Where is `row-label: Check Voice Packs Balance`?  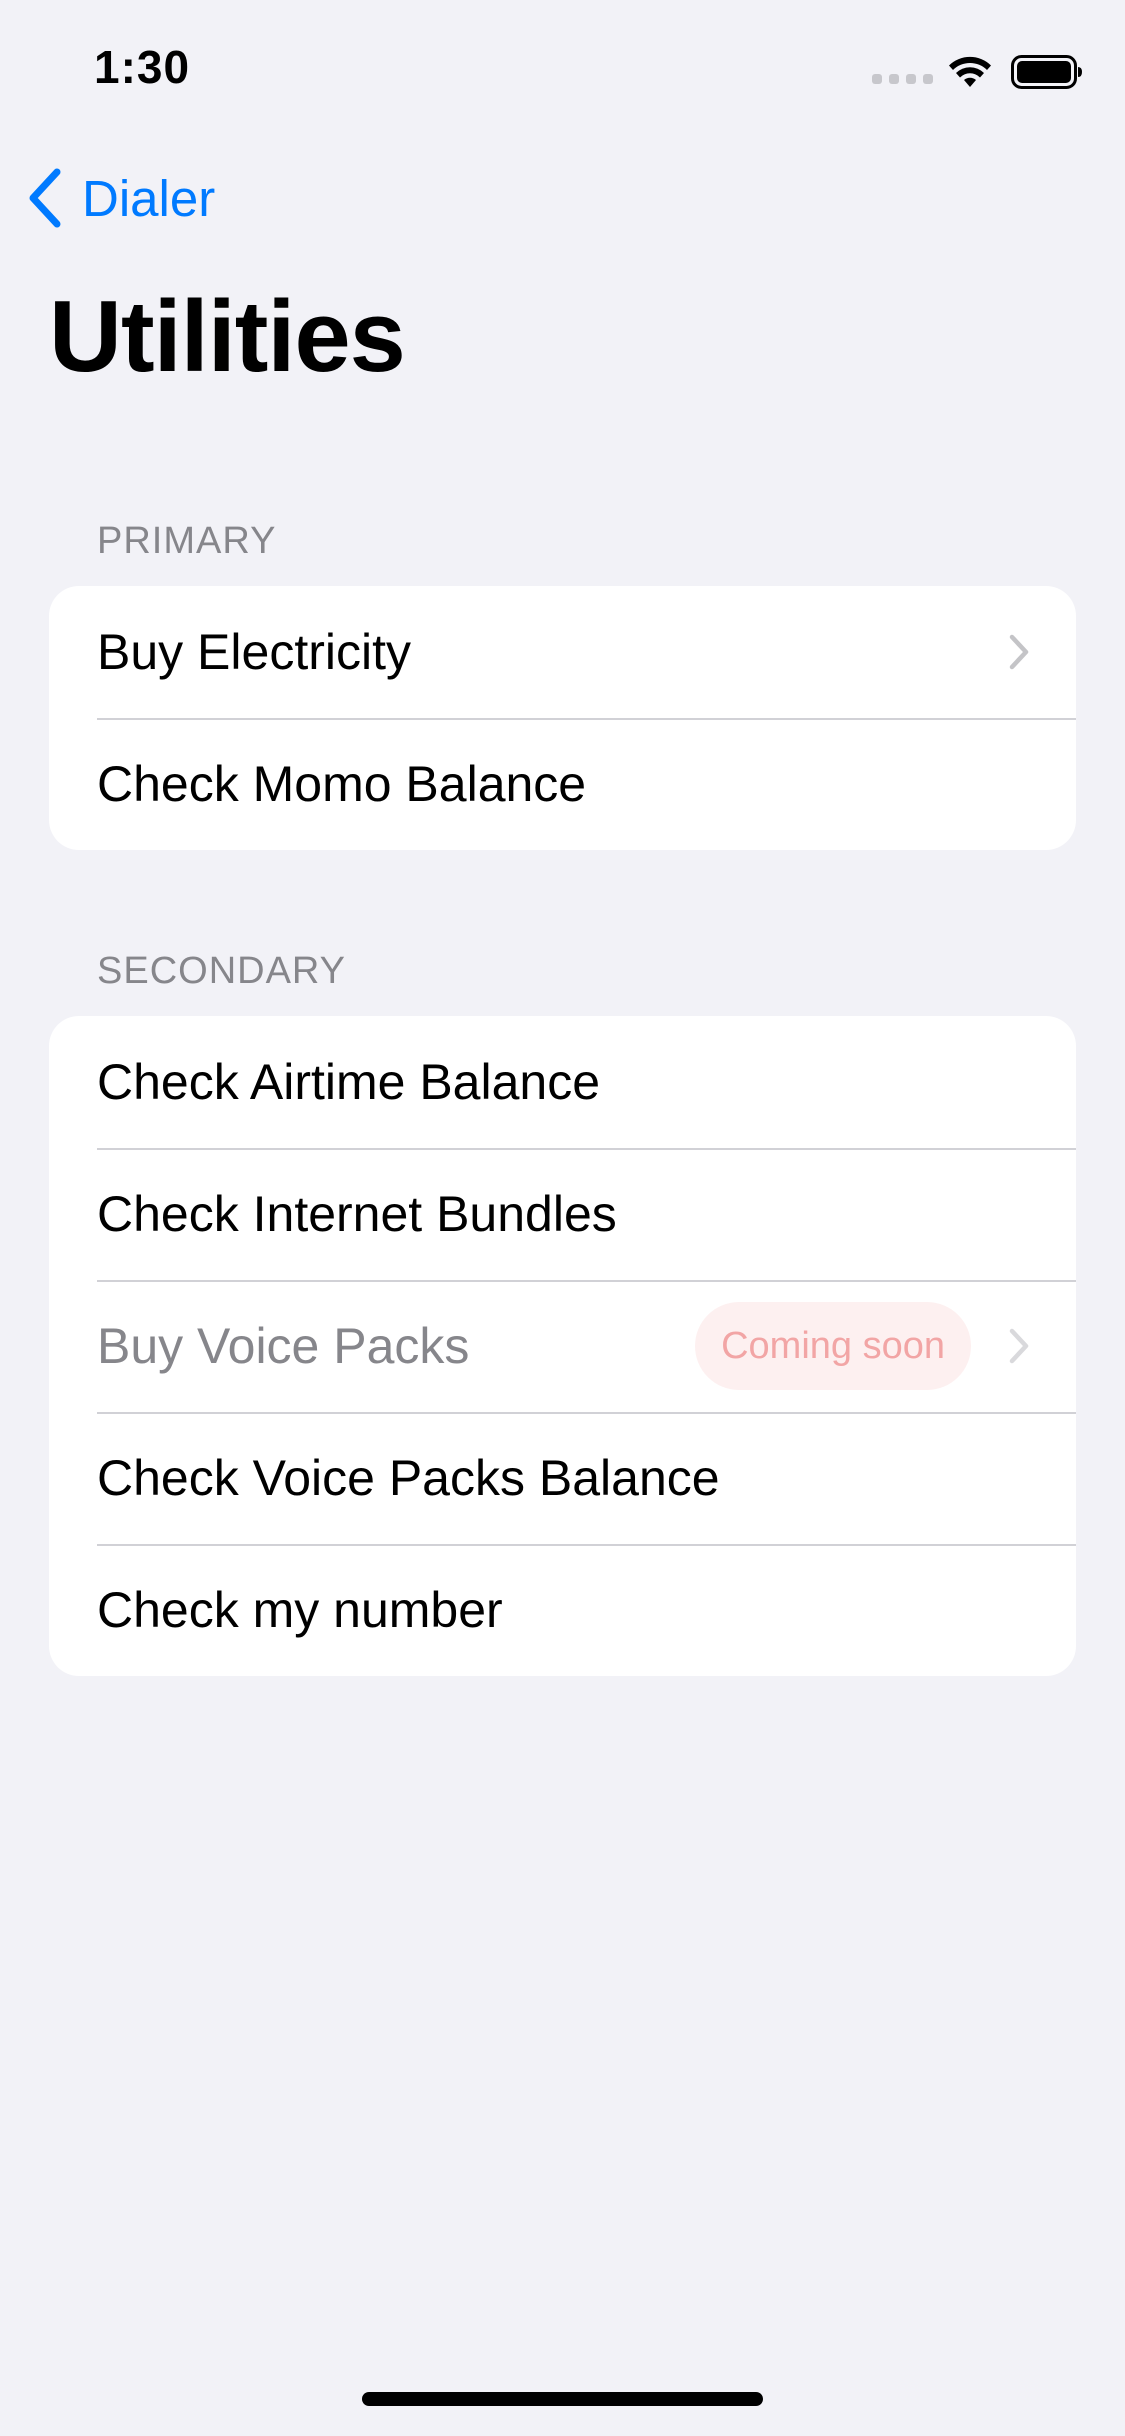 row-label: Check Voice Packs Balance is located at coordinates (408, 1478).